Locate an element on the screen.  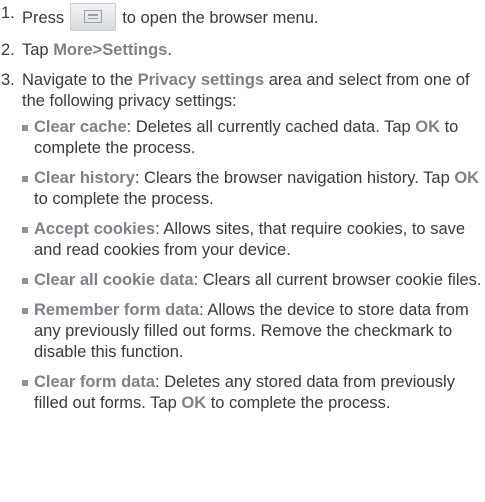
step-text: to open the browser menu. is located at coordinates (220, 18).